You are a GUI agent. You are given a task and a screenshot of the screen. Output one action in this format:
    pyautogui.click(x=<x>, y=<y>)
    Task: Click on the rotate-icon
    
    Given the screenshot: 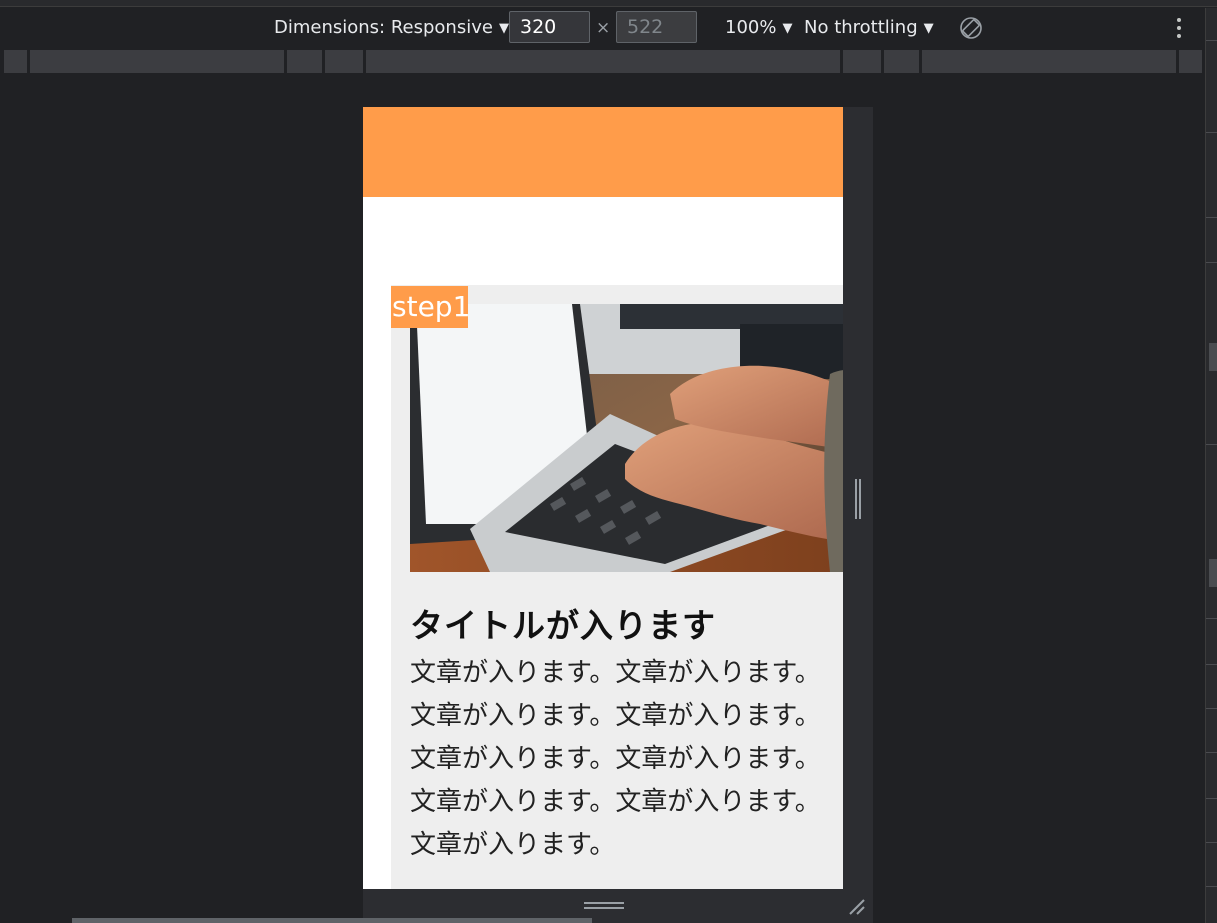 What is the action you would take?
    pyautogui.click(x=971, y=28)
    